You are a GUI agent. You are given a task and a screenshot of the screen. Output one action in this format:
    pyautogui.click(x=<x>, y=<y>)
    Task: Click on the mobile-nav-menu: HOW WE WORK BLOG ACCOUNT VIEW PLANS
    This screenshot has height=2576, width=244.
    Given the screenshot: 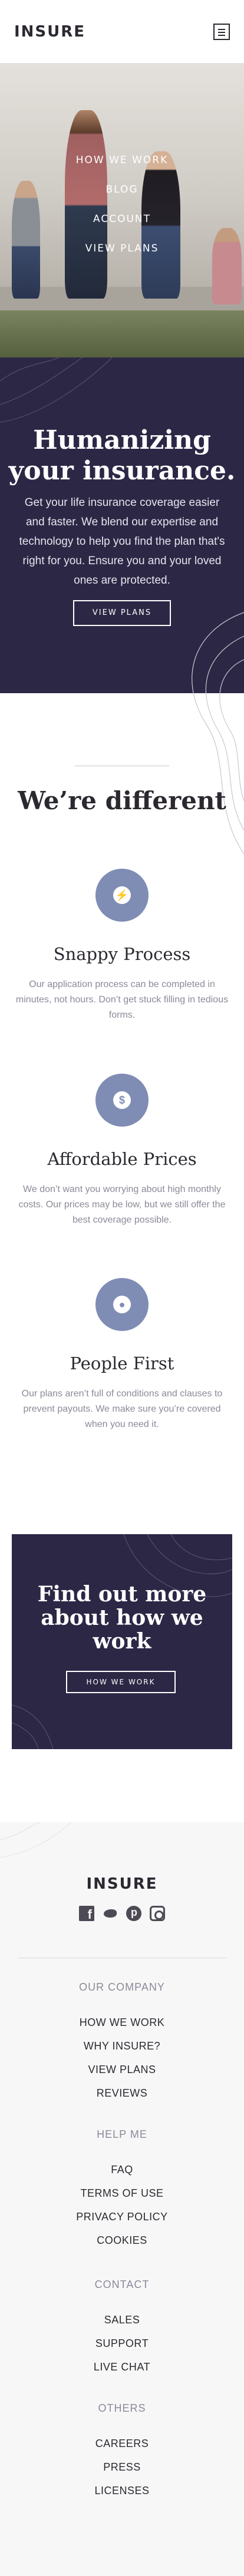 What is the action you would take?
    pyautogui.click(x=122, y=204)
    